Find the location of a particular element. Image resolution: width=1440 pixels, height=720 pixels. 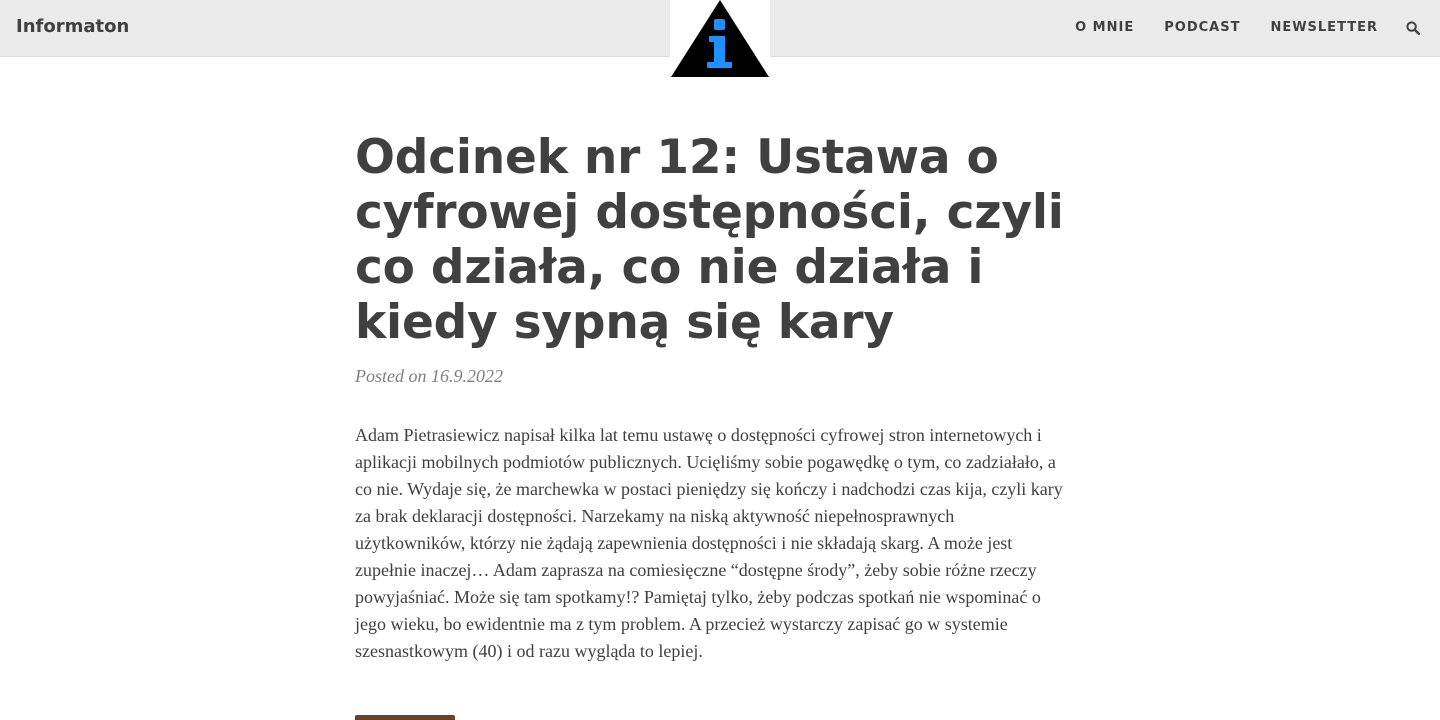

main-nav-menu: O MNIE PODCAST NEWSLETTER is located at coordinates (1250, 28).